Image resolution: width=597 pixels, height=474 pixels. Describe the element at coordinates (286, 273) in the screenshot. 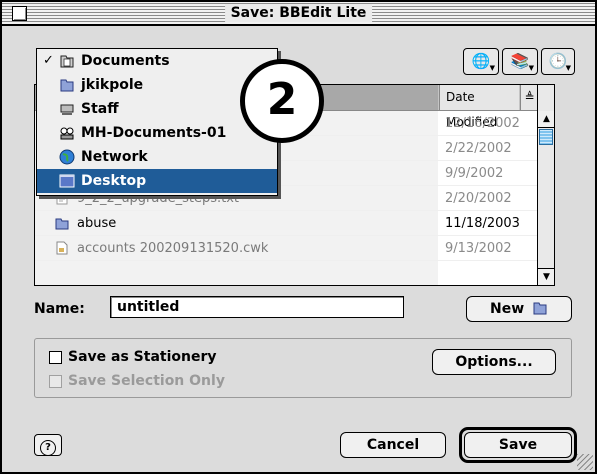

I see `list-item` at that location.